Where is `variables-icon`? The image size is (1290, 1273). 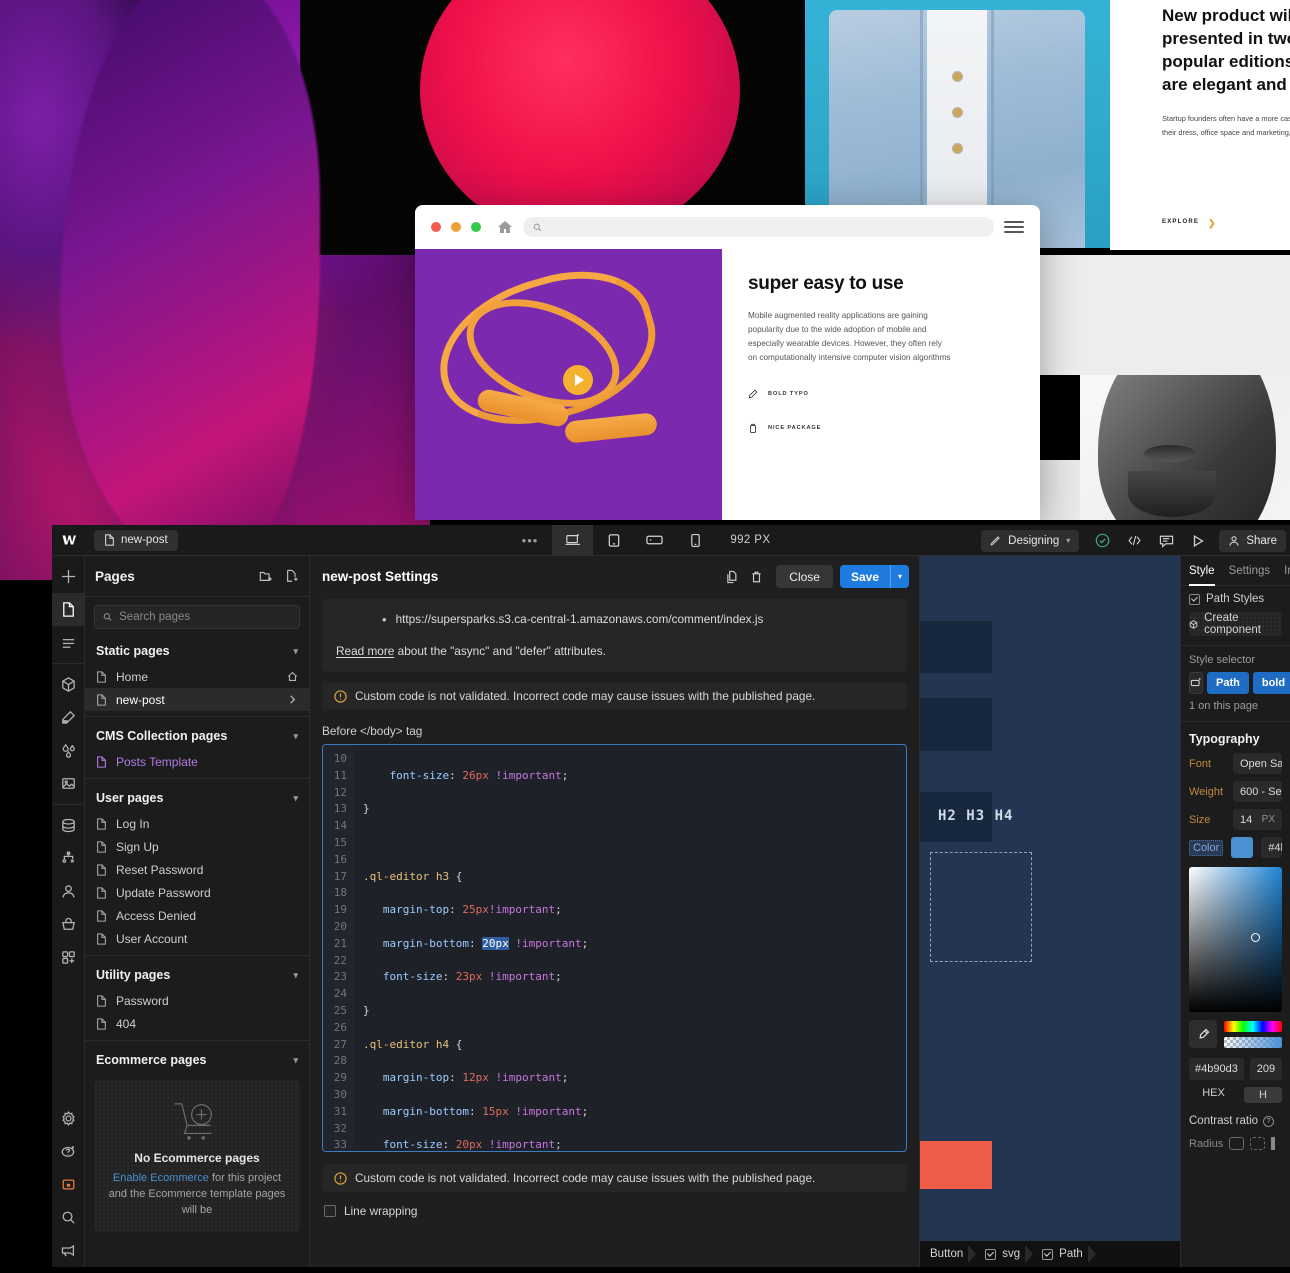
variables-icon is located at coordinates (68, 750).